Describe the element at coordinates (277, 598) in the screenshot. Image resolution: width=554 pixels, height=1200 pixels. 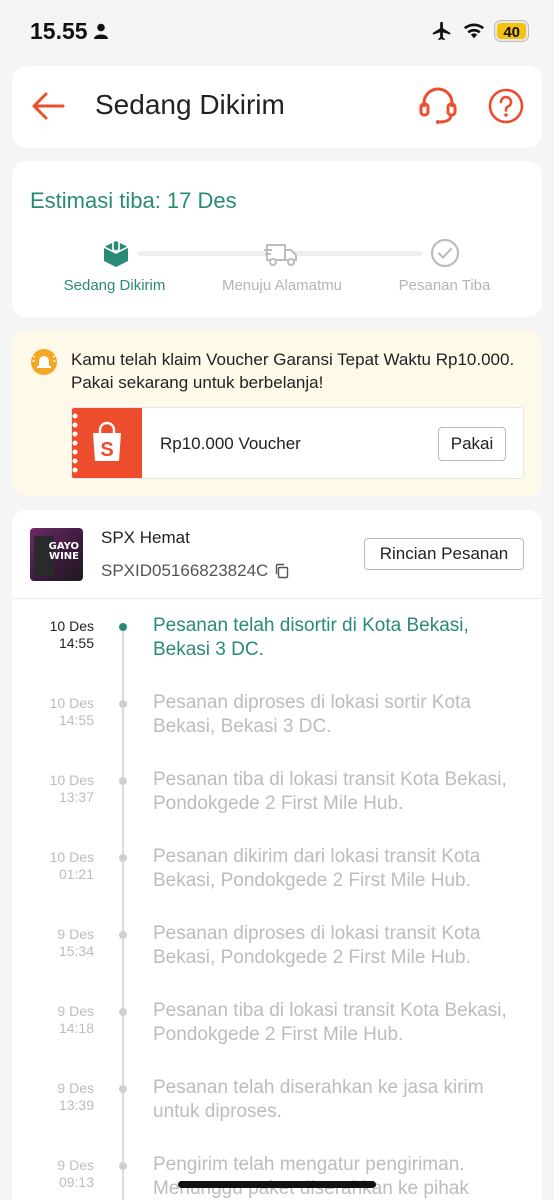
I see `divider` at that location.